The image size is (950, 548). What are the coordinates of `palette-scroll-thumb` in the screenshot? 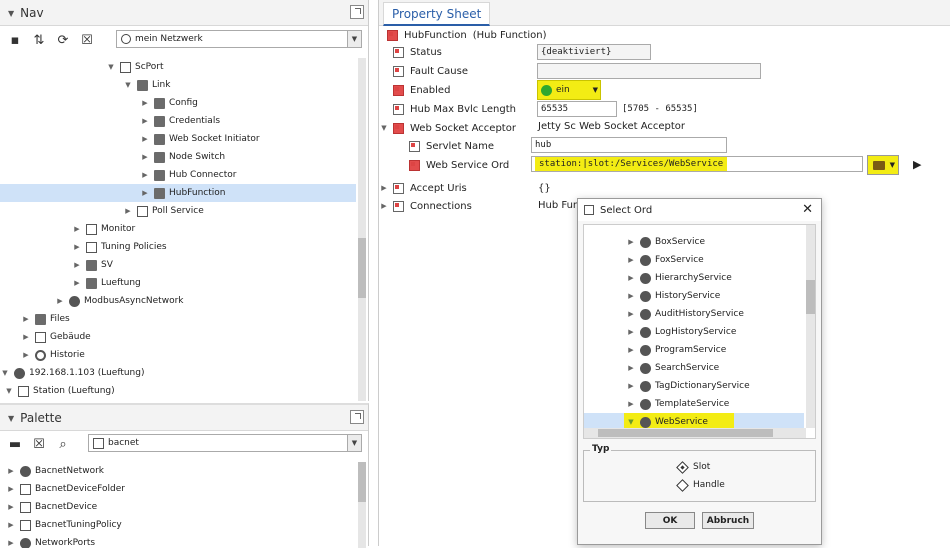 It's located at (362, 482).